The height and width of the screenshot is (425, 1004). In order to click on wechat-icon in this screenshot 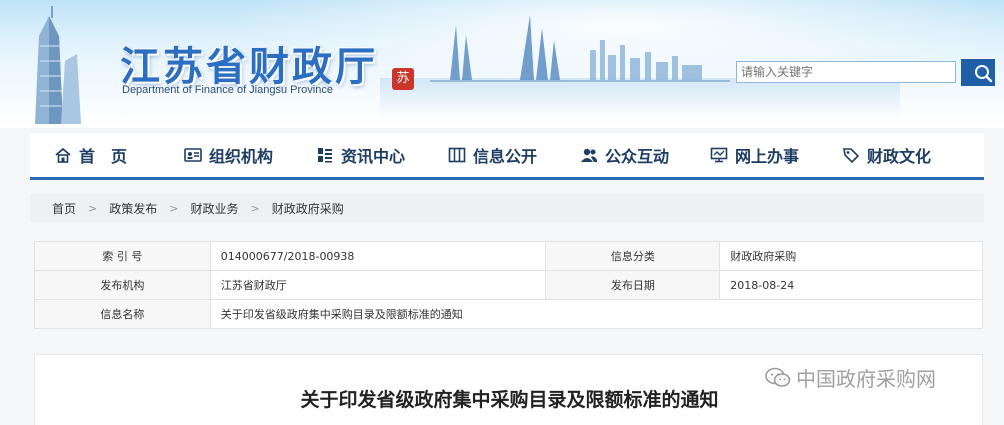, I will do `click(778, 377)`.